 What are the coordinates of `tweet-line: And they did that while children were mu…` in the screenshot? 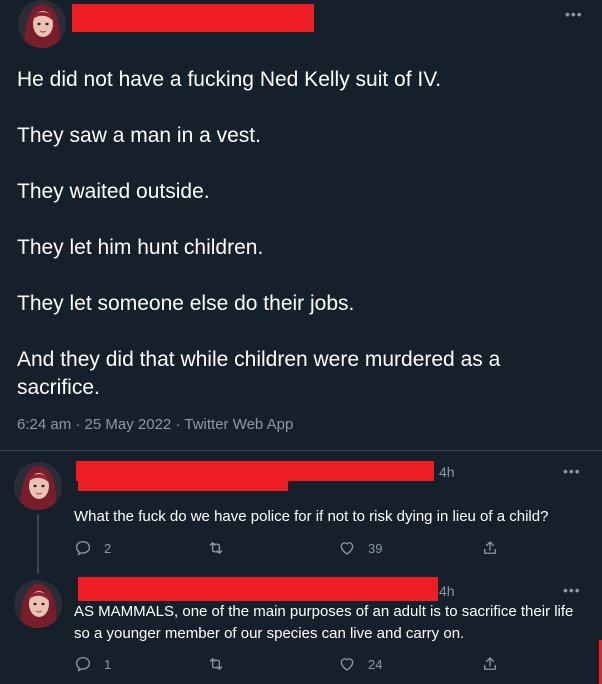 It's located at (259, 373).